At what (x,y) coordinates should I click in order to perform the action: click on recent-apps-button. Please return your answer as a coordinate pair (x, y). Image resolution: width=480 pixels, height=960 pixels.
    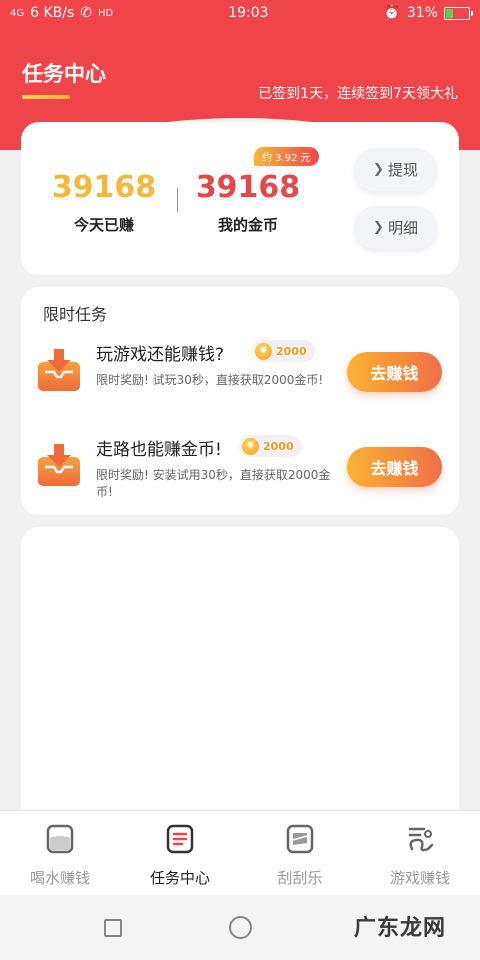
    Looking at the image, I should click on (113, 928).